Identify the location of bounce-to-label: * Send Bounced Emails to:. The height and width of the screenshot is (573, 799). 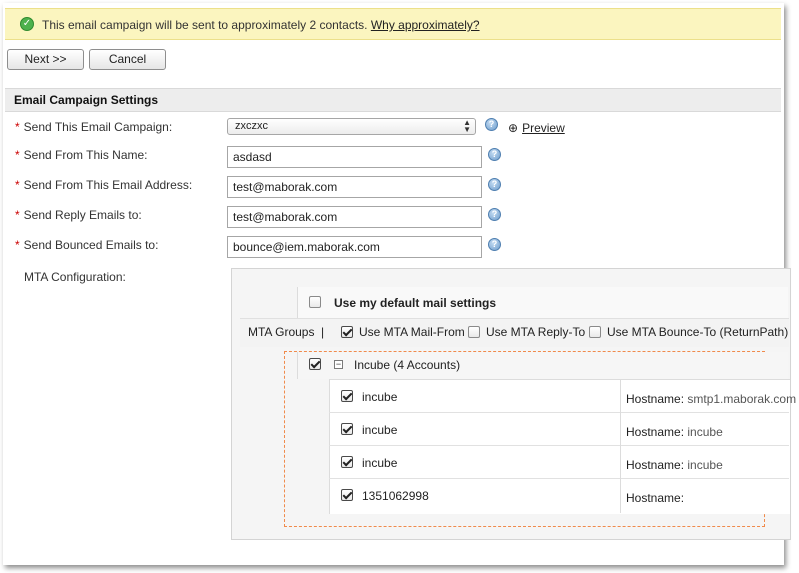
(87, 245).